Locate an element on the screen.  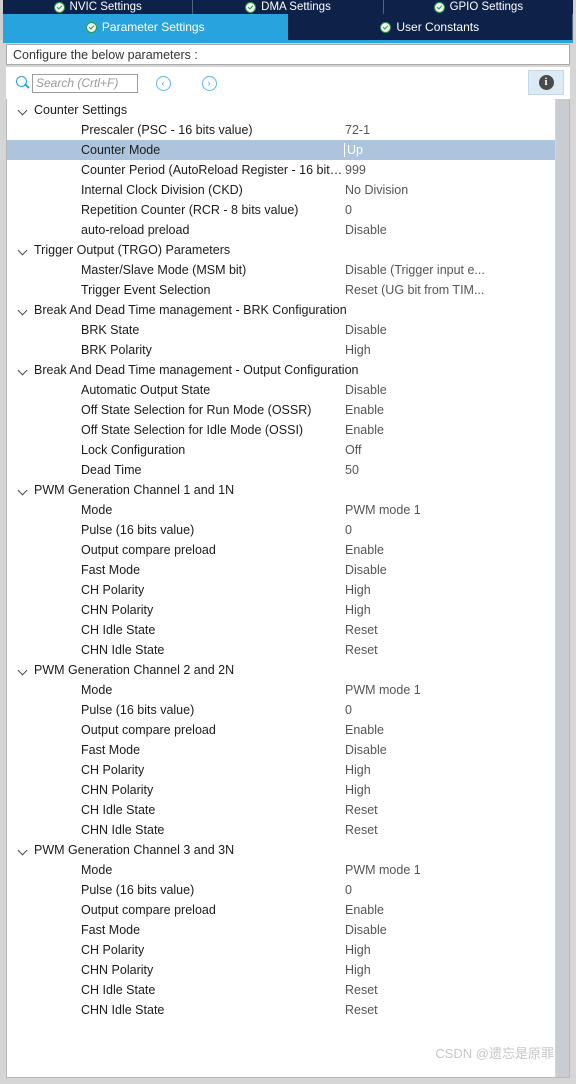
parameter-value: No Division is located at coordinates (450, 190).